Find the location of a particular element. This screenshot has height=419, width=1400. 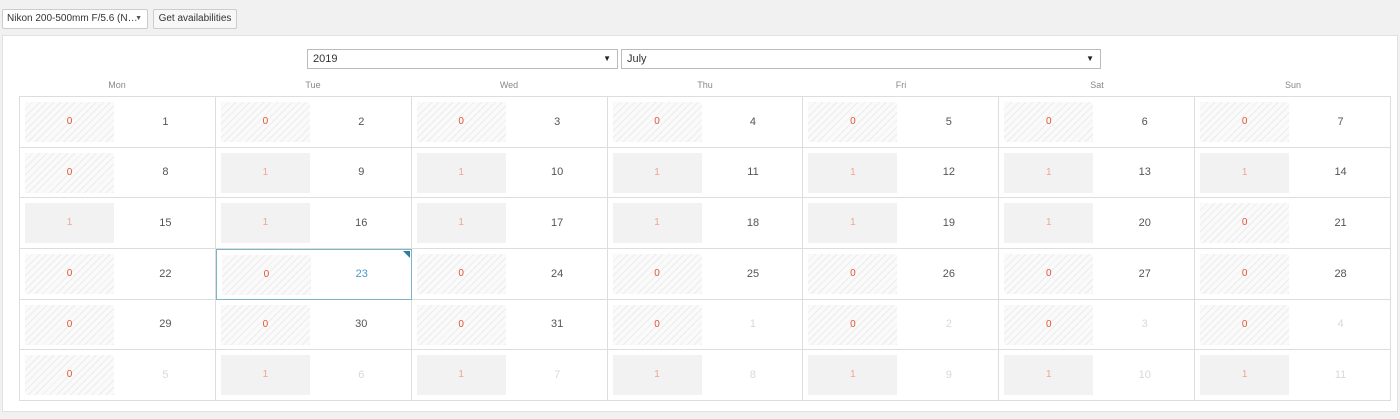

calendar-day-cell: 0 21 is located at coordinates (1293, 223).